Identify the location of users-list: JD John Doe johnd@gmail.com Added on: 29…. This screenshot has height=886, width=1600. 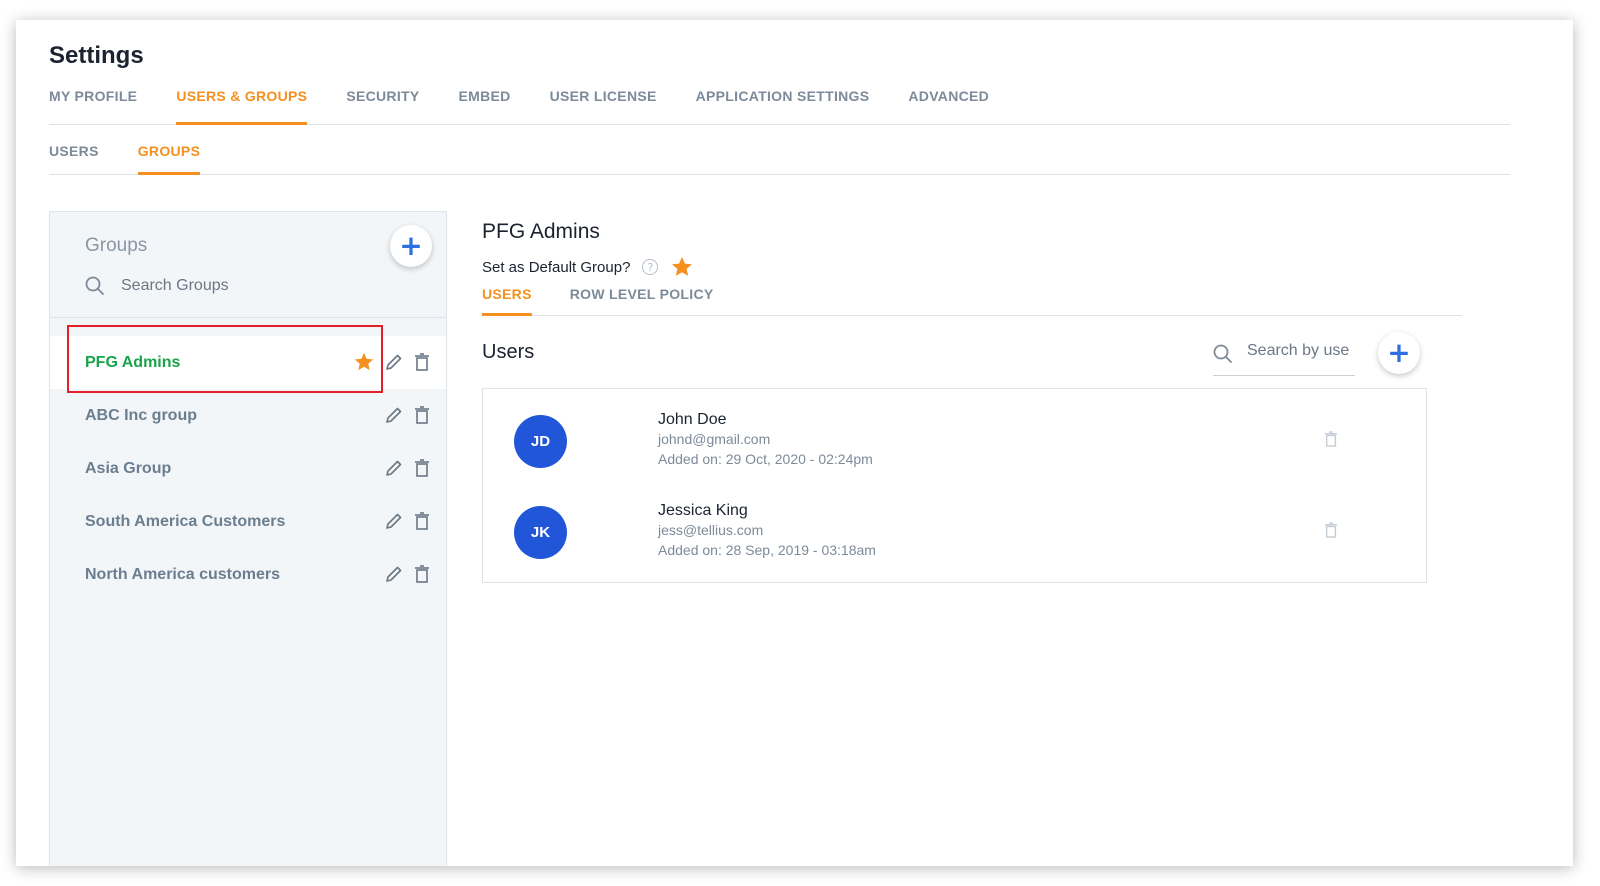
(954, 485).